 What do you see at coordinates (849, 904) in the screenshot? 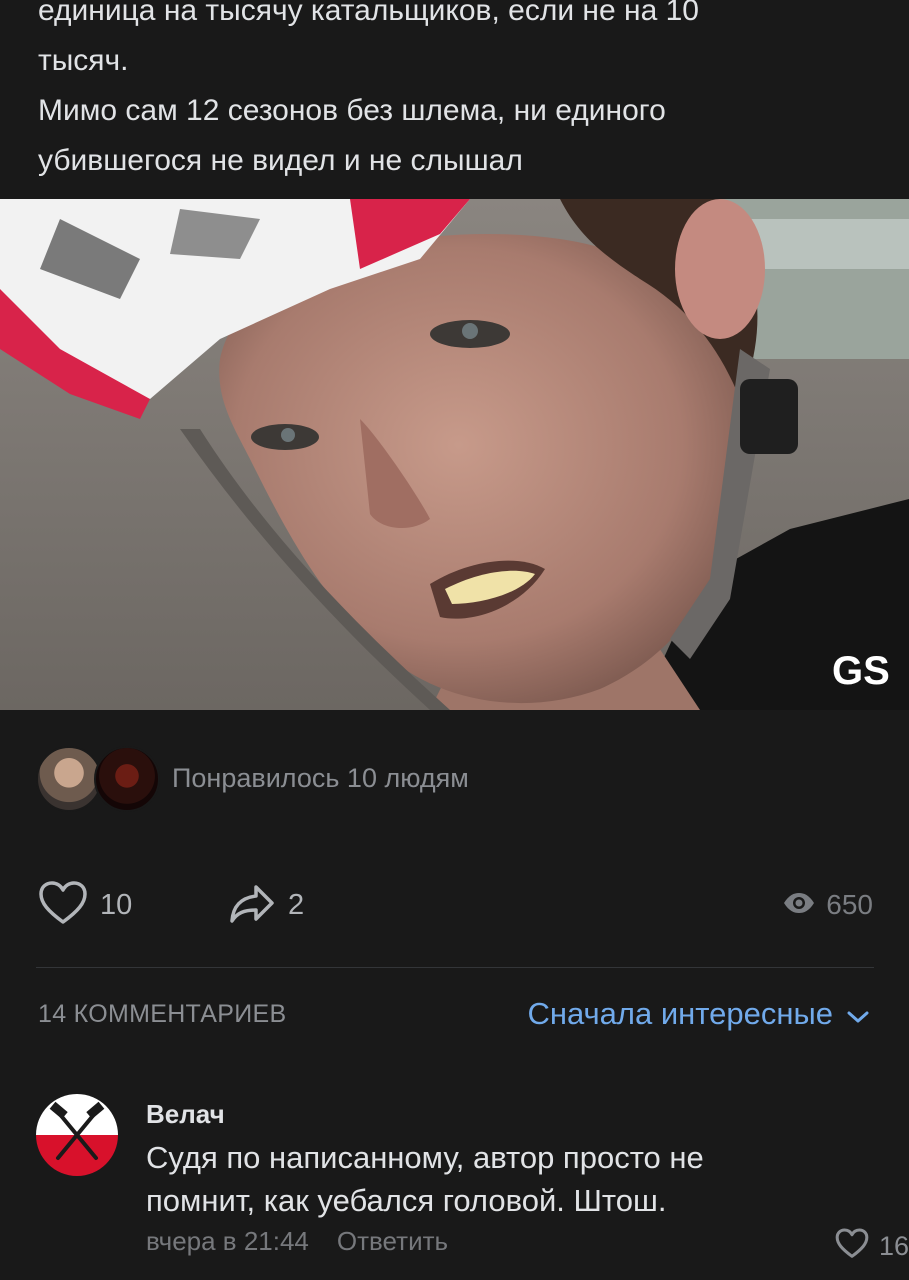
I see `view-count: 650` at bounding box center [849, 904].